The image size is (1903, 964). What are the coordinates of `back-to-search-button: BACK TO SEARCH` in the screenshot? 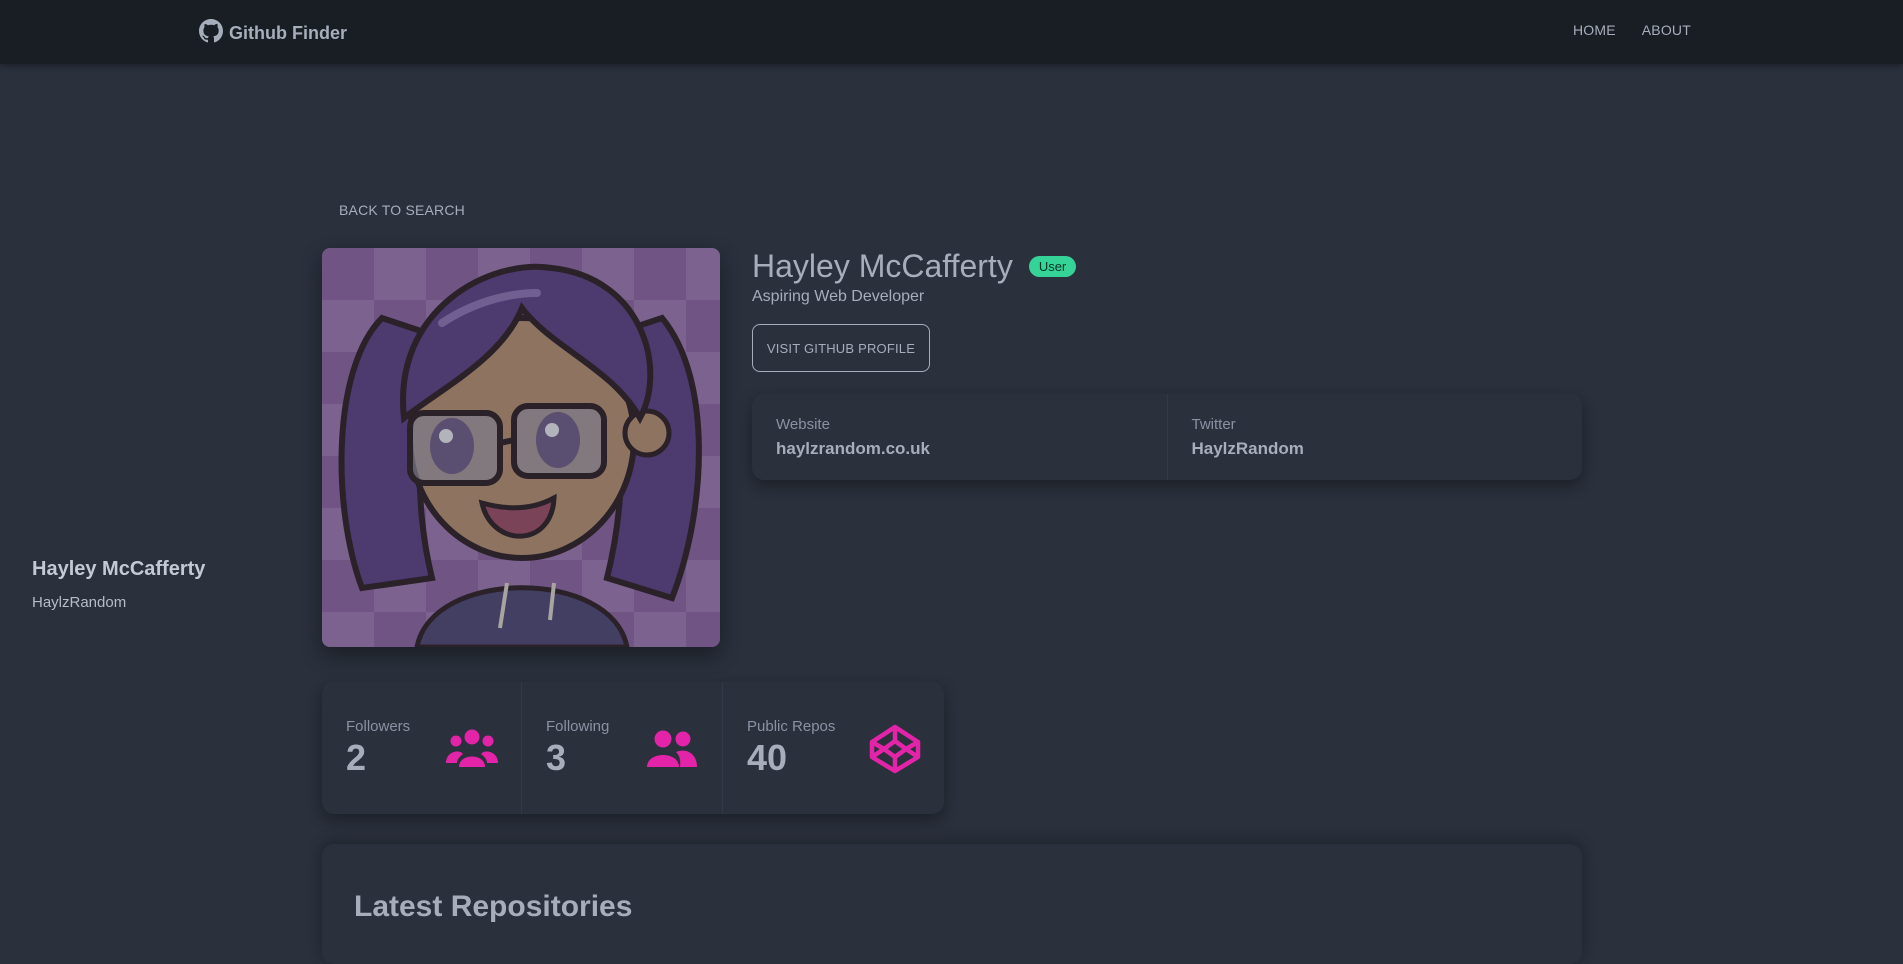 It's located at (402, 210).